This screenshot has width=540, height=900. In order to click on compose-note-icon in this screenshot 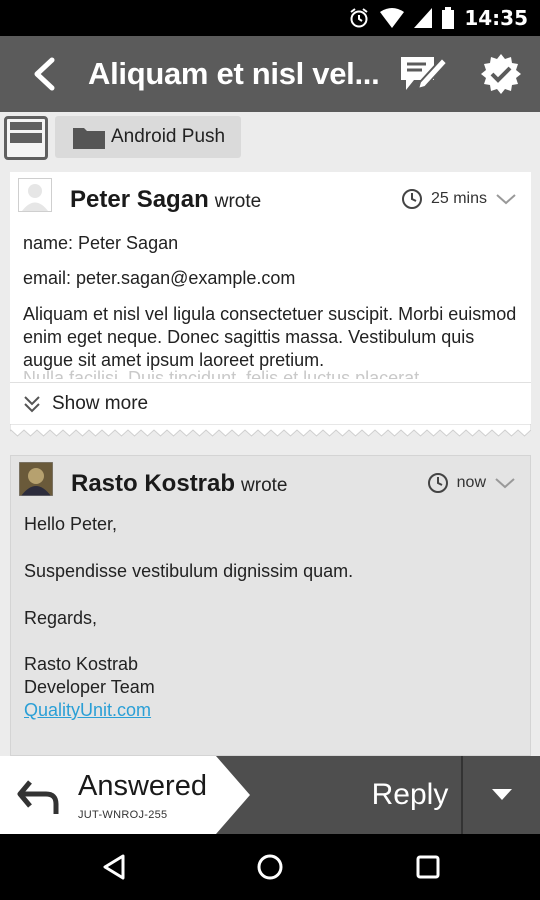, I will do `click(424, 73)`.